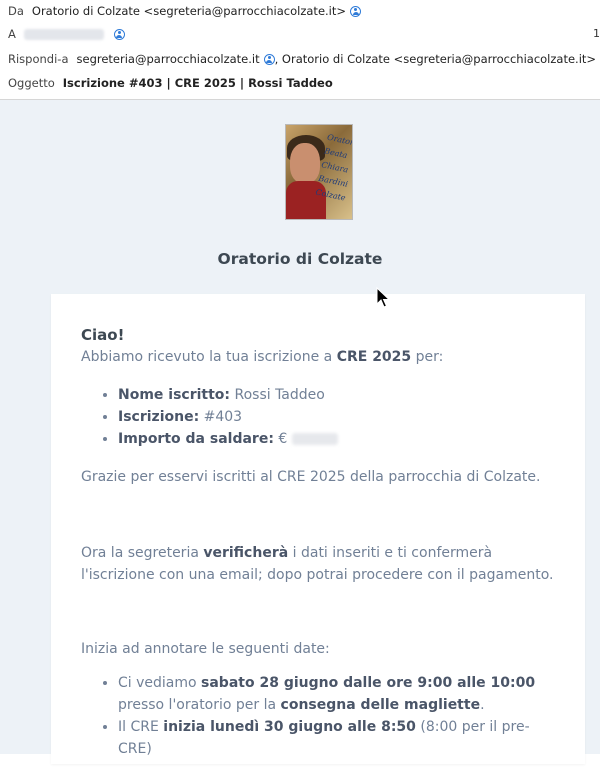  Describe the element at coordinates (339, 395) in the screenshot. I see `list-item: Nome iscritto: Rossi Taddeo` at that location.